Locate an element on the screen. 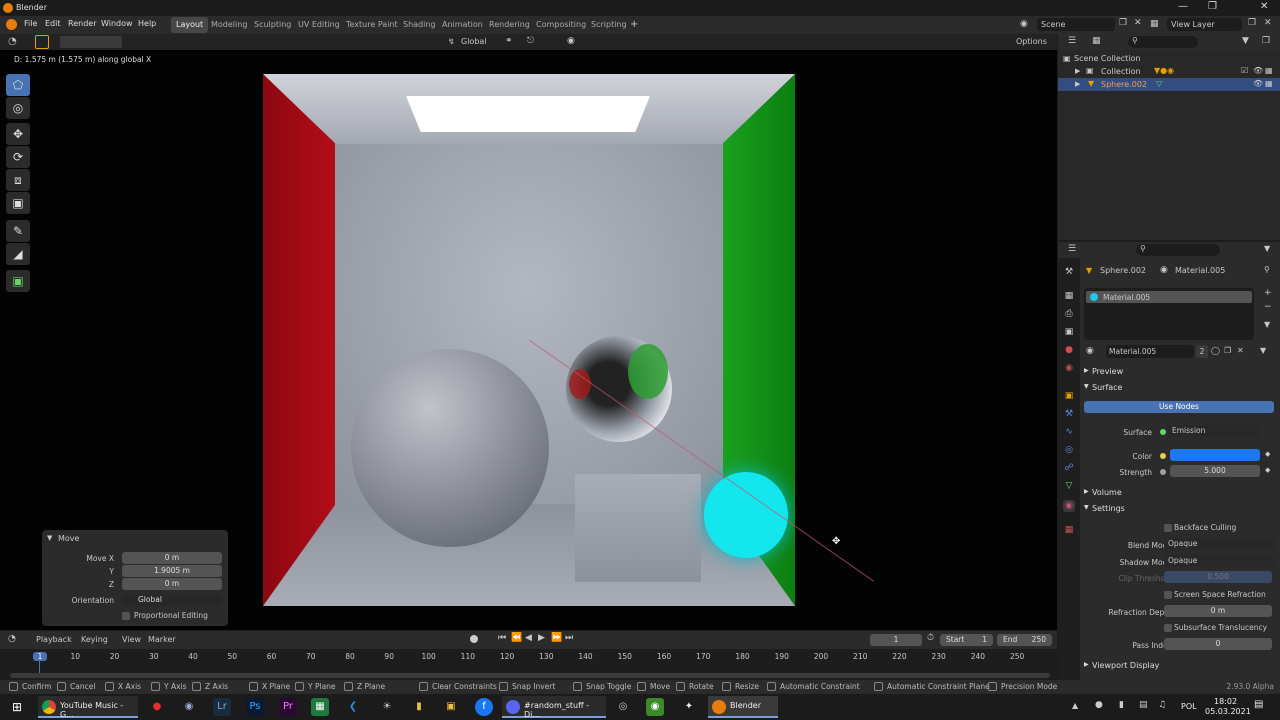 Image resolution: width=1280 pixels, height=720 pixels. app-icon-1: ● is located at coordinates (157, 707).